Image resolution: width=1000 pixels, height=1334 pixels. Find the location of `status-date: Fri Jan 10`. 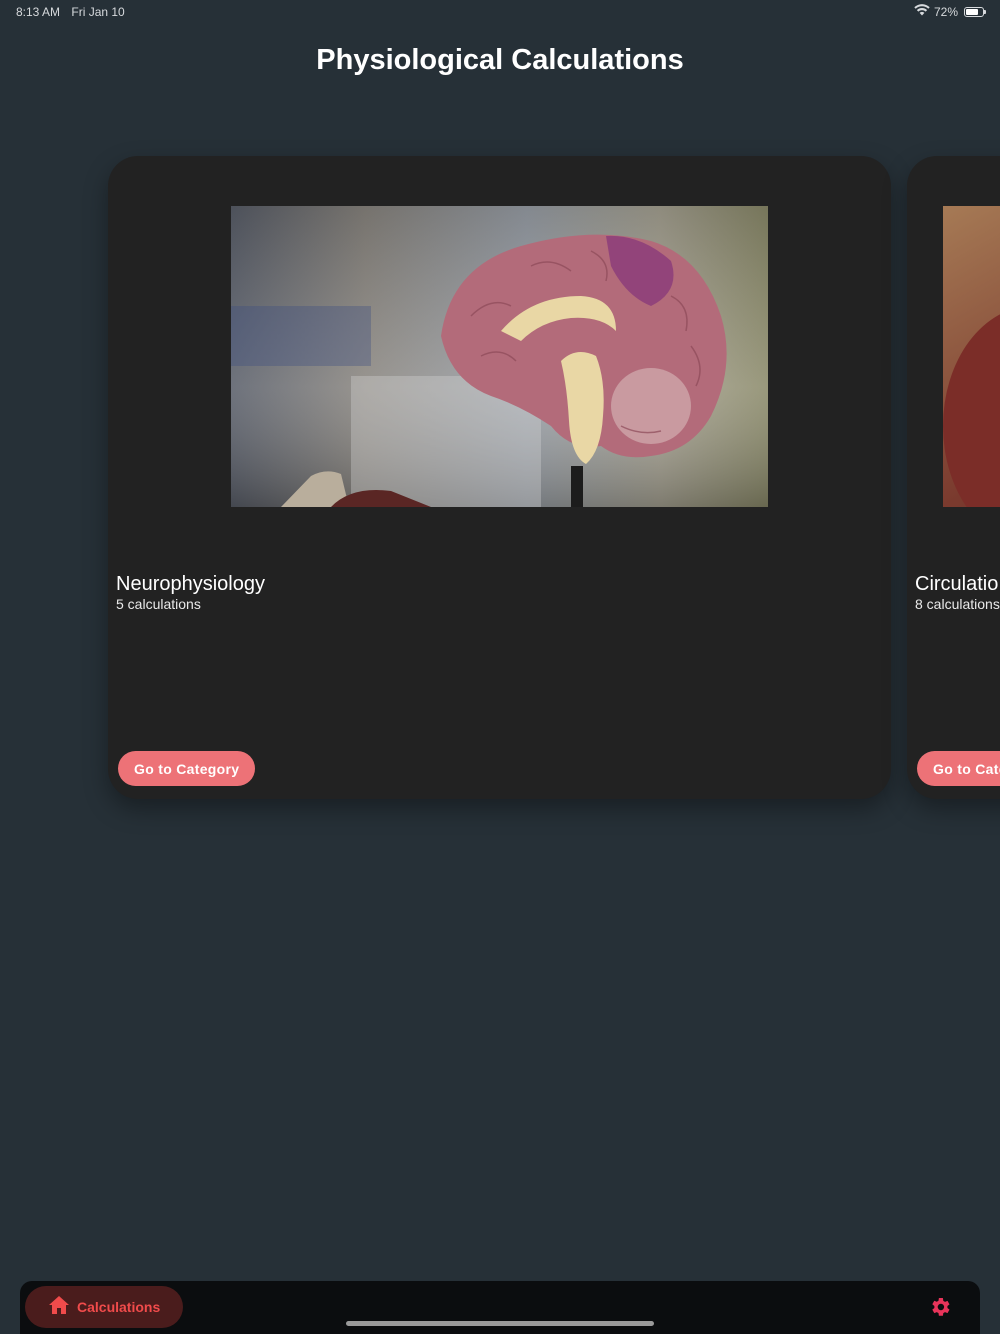

status-date: Fri Jan 10 is located at coordinates (98, 12).